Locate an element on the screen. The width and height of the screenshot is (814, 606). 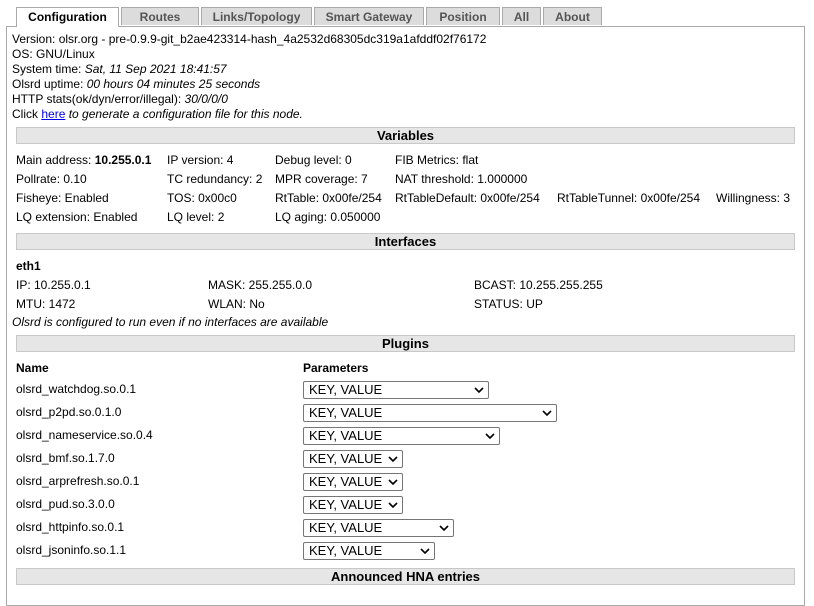
interfaces-header: Interfaces is located at coordinates (405, 241).